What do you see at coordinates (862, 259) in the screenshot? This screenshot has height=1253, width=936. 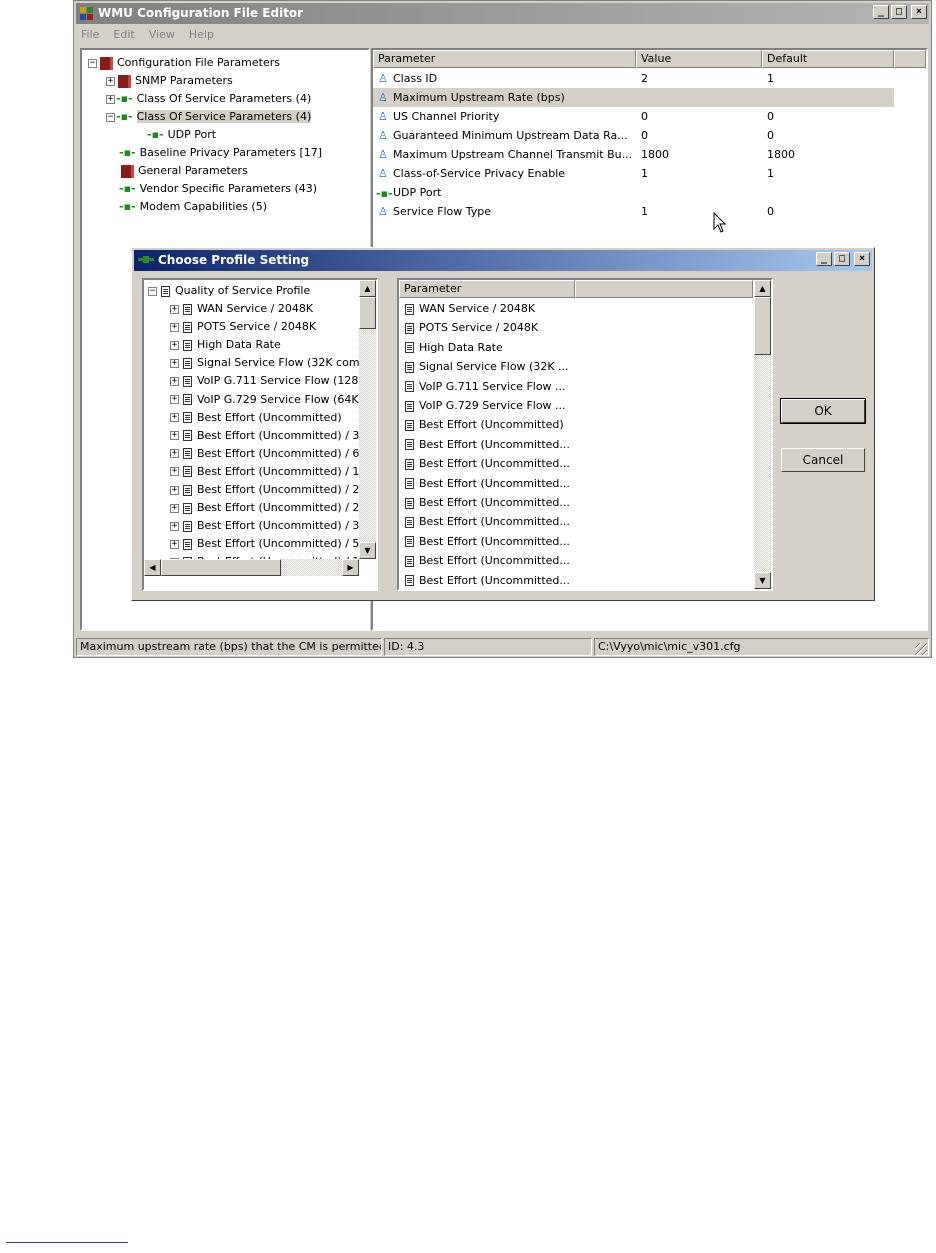 I see `dialog-close-button: ×` at bounding box center [862, 259].